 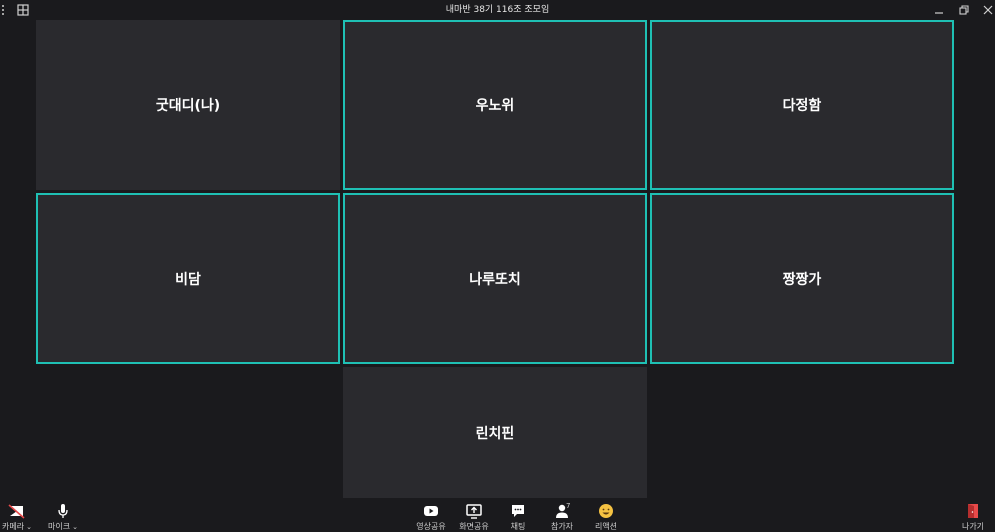 I want to click on chat-button: 채팅, so click(x=518, y=516).